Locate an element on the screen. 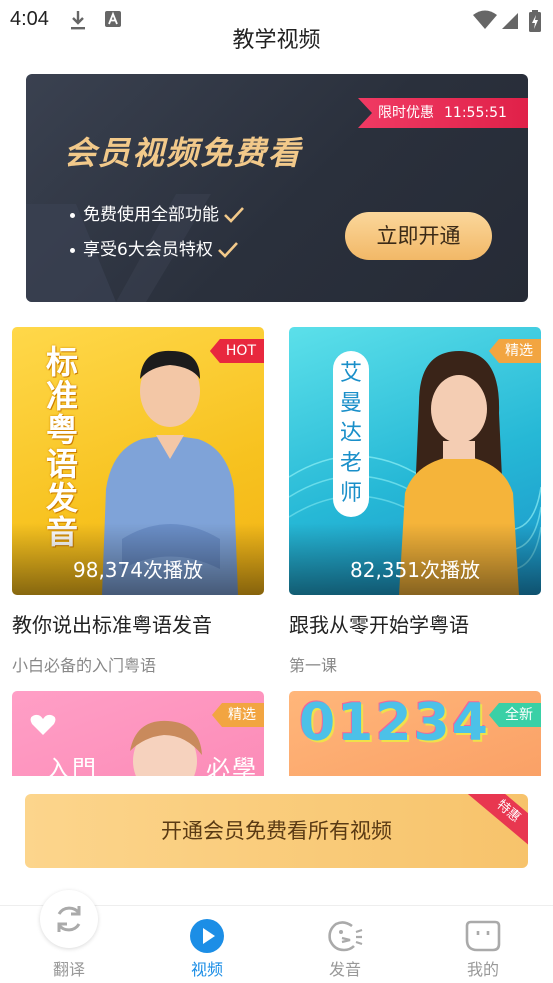 The height and width of the screenshot is (983, 553). vip-feature-2: 享受6大会员特权 is located at coordinates (154, 247).